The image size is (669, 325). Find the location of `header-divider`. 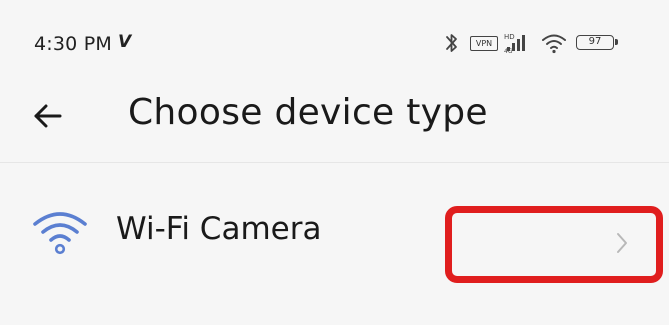

header-divider is located at coordinates (334, 162).